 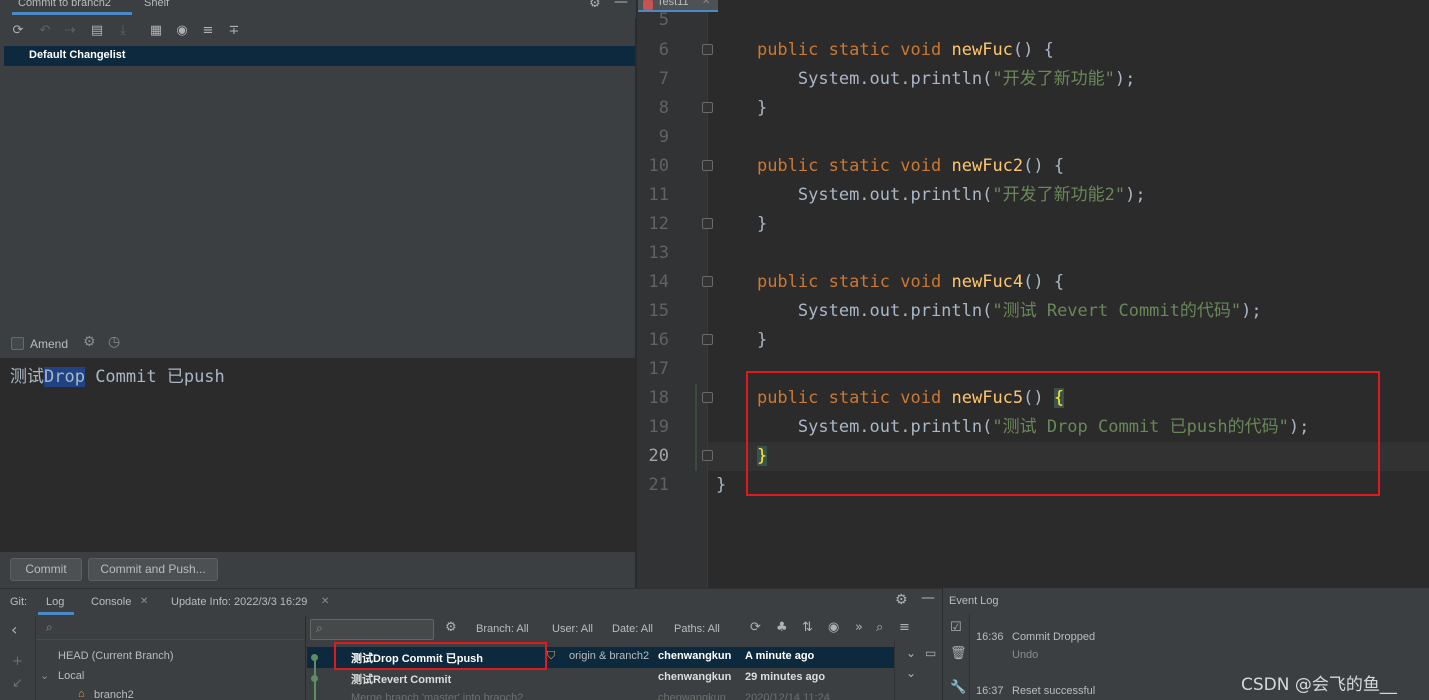 What do you see at coordinates (707, 300) in the screenshot?
I see `fold-divider` at bounding box center [707, 300].